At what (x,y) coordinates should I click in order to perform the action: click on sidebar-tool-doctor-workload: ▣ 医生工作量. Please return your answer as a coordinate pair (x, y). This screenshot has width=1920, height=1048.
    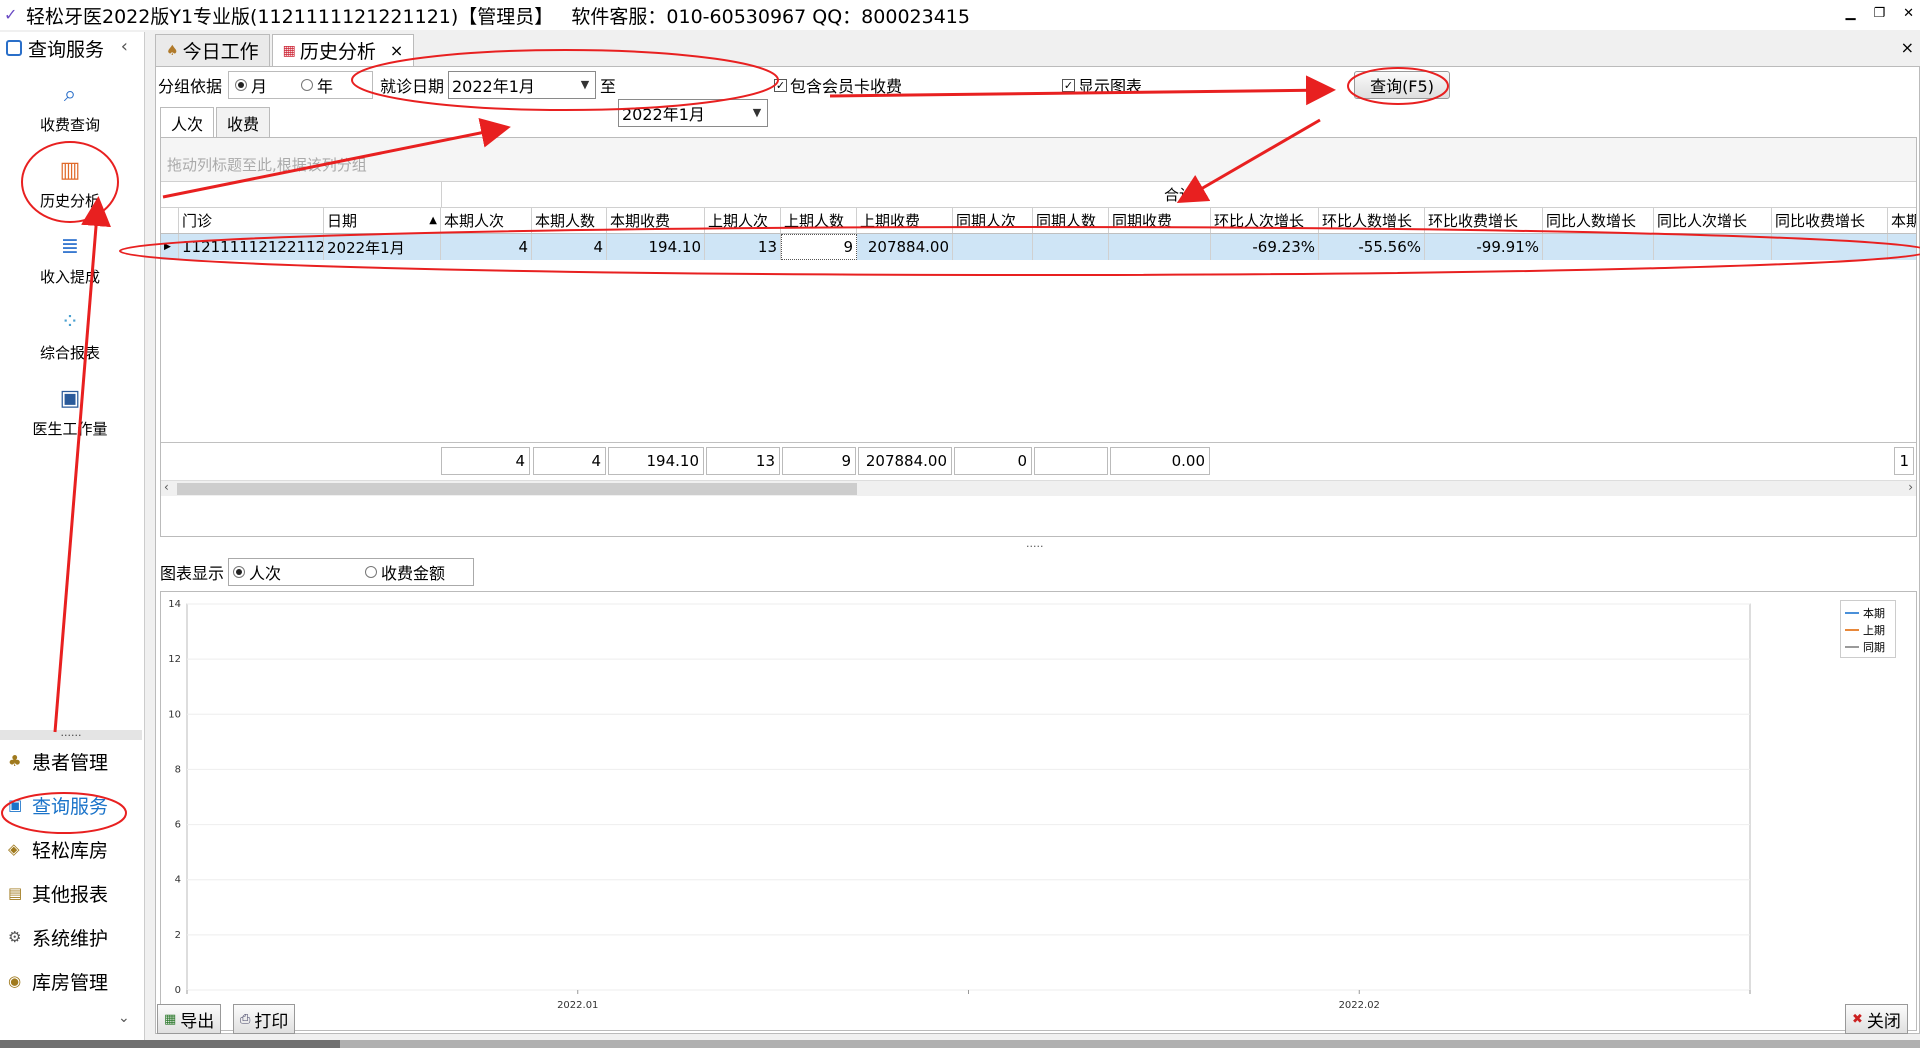
    Looking at the image, I should click on (70, 411).